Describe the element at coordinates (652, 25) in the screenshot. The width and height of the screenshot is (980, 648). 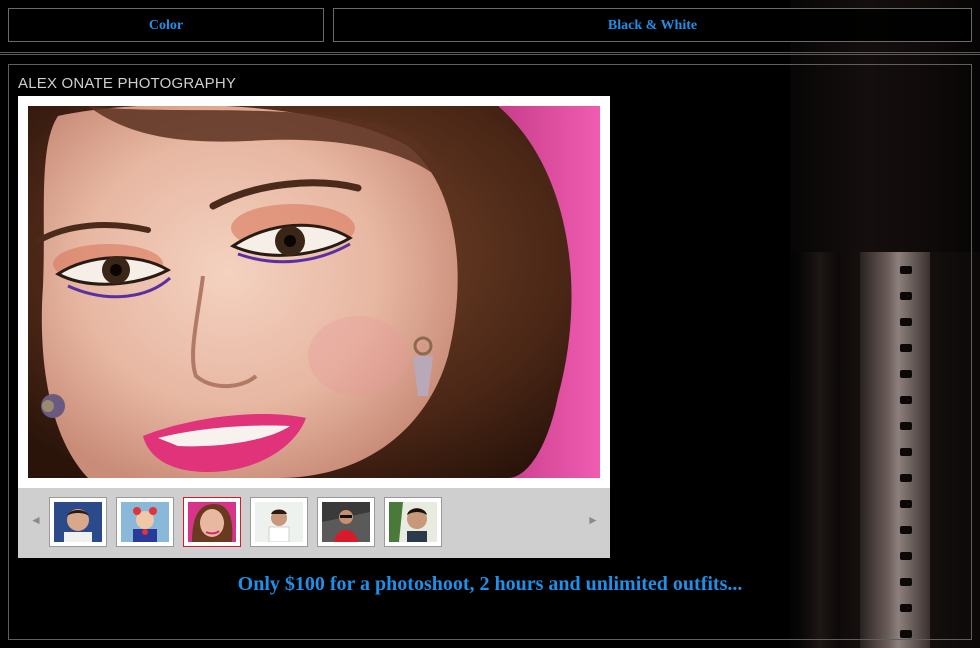
I see `nav-black-white-button: Black & White` at that location.